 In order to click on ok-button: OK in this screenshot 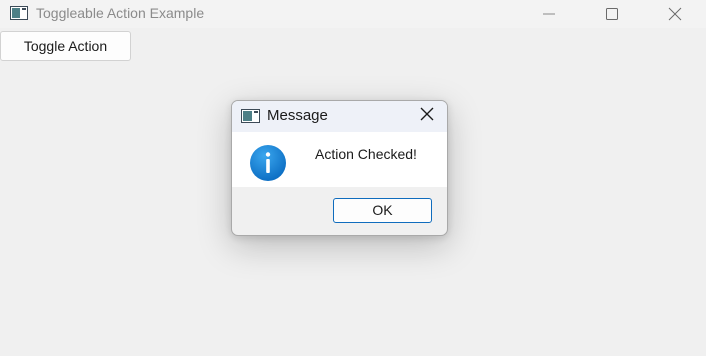, I will do `click(382, 210)`.